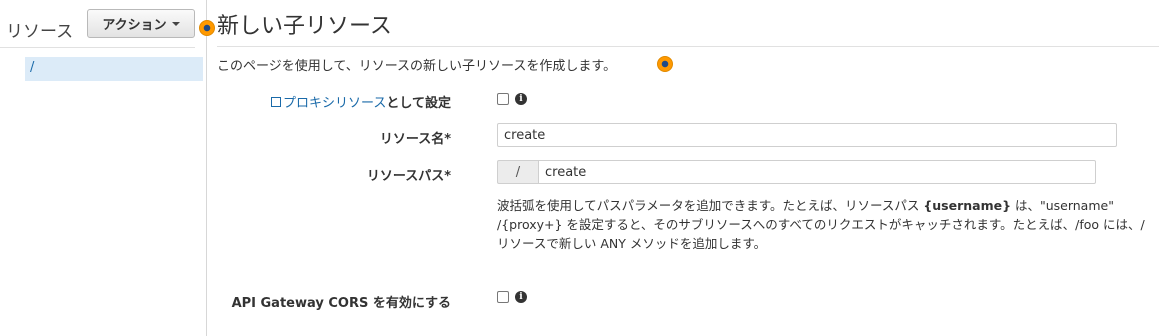  Describe the element at coordinates (334, 103) in the screenshot. I see `proxy-resource-link: プロキシリソース` at that location.